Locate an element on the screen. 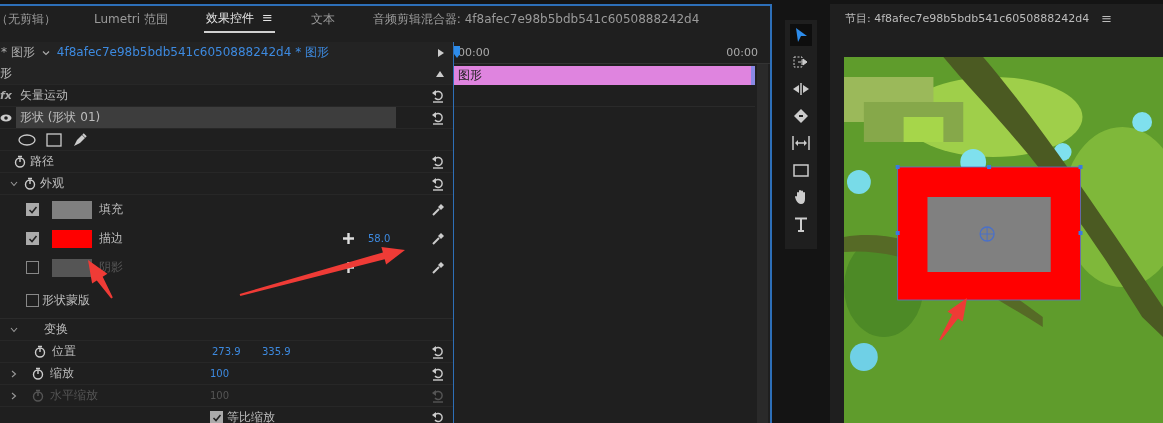 The width and height of the screenshot is (1163, 423). graphic-clip: 图形 is located at coordinates (604, 75).